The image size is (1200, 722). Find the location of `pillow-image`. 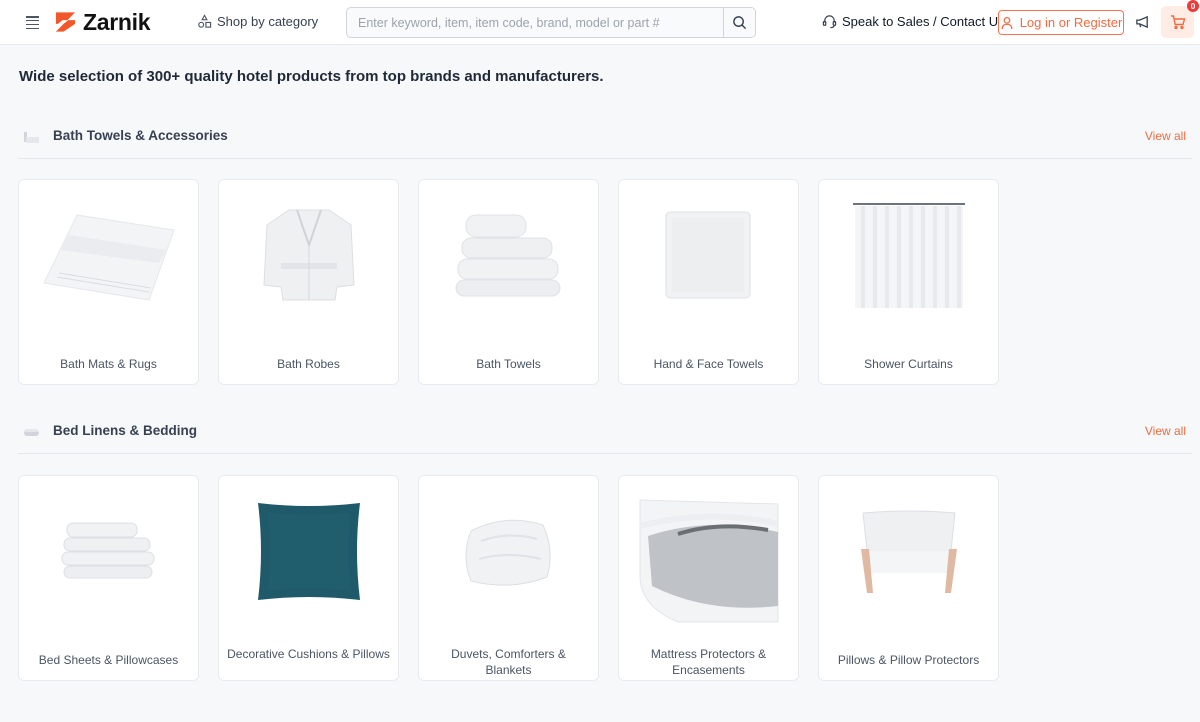

pillow-image is located at coordinates (908, 551).